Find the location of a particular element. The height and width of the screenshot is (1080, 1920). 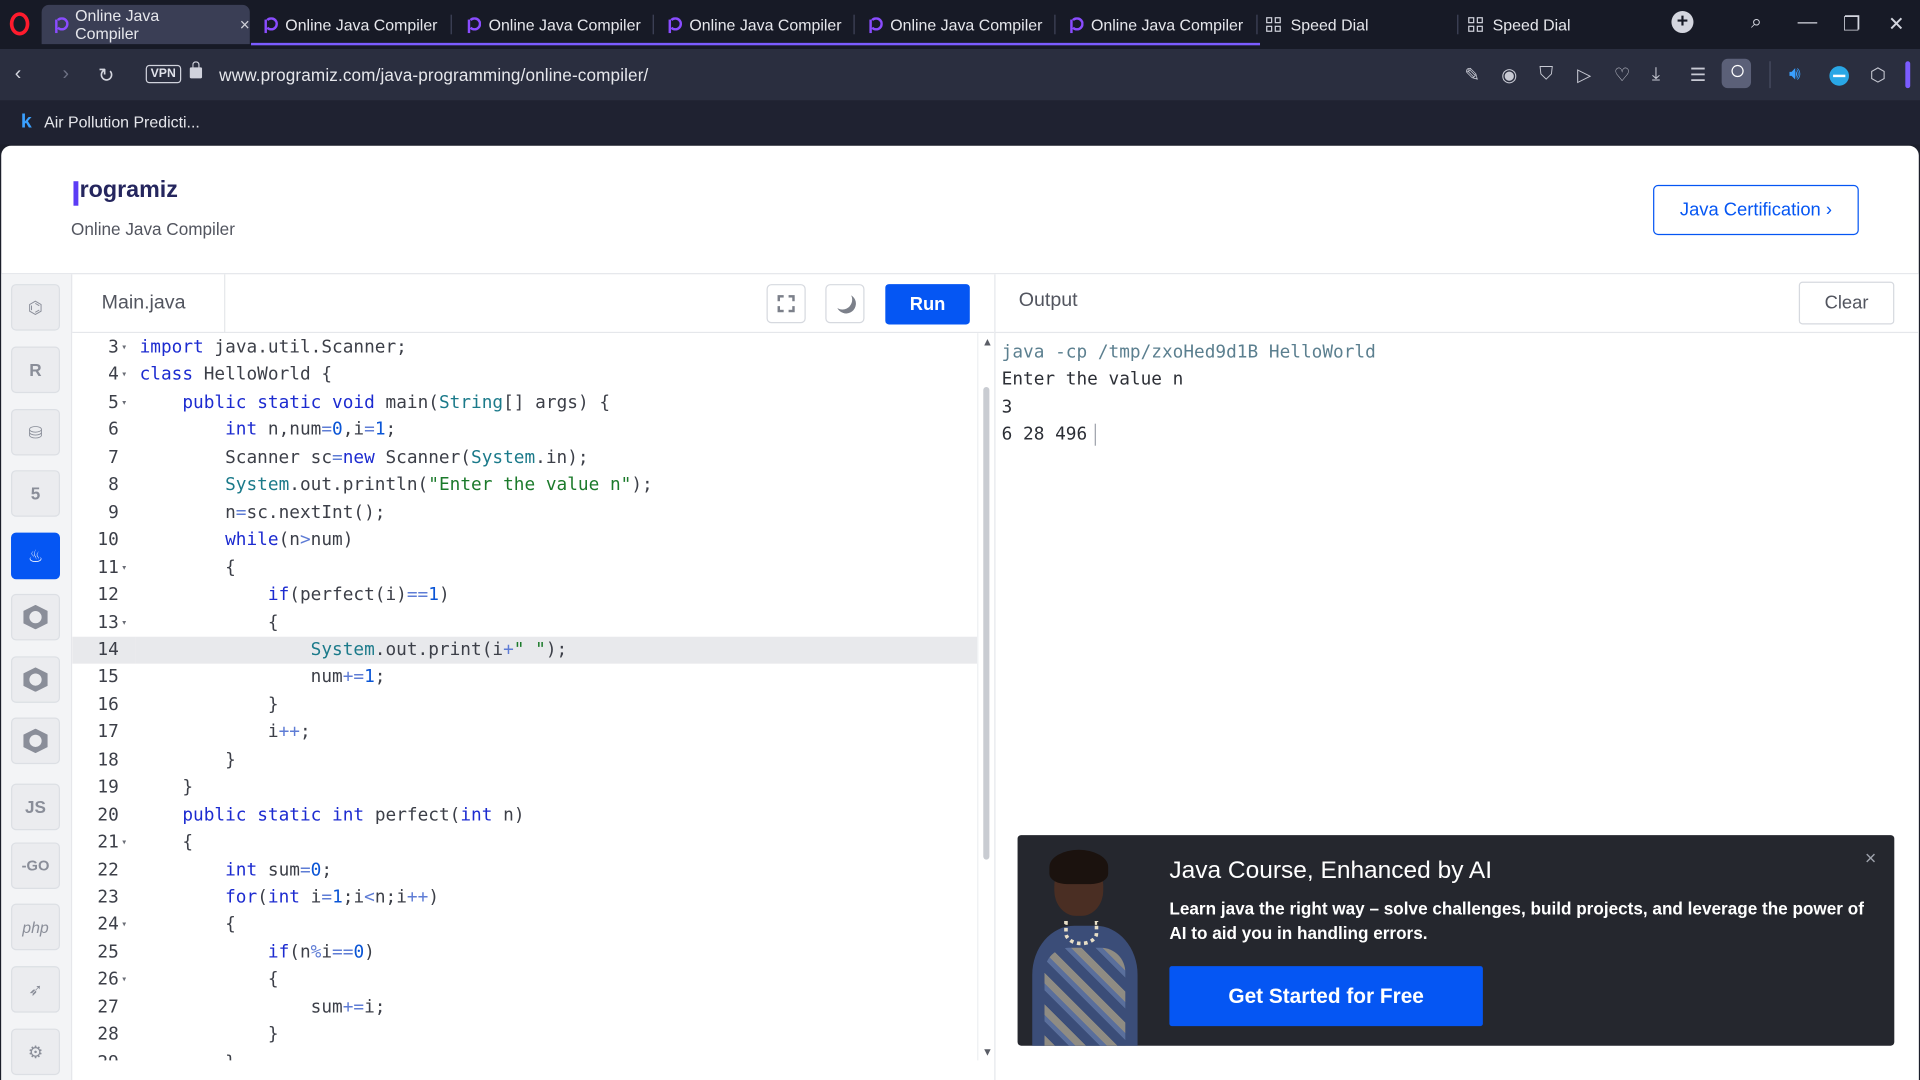

tab-speed-dial-1: Speed Dial is located at coordinates (1352, 24).